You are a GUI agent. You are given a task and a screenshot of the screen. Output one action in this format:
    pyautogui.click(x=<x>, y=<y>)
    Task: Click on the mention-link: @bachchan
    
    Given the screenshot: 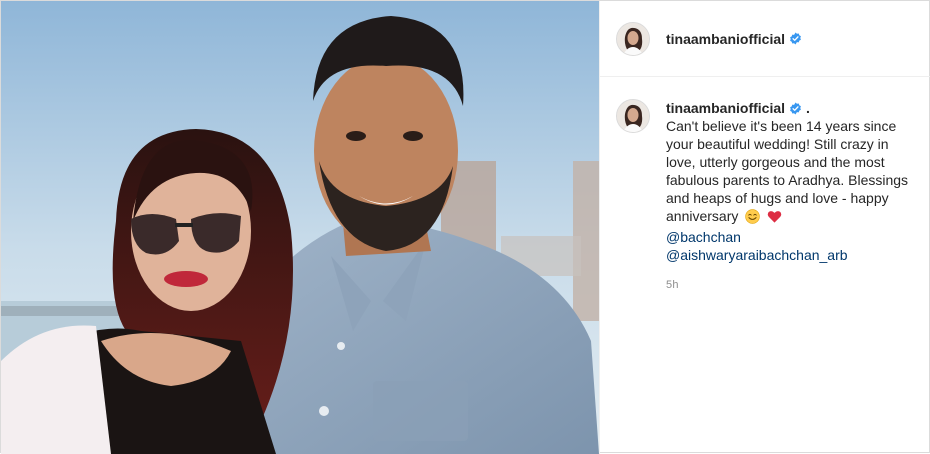 What is the action you would take?
    pyautogui.click(x=790, y=237)
    